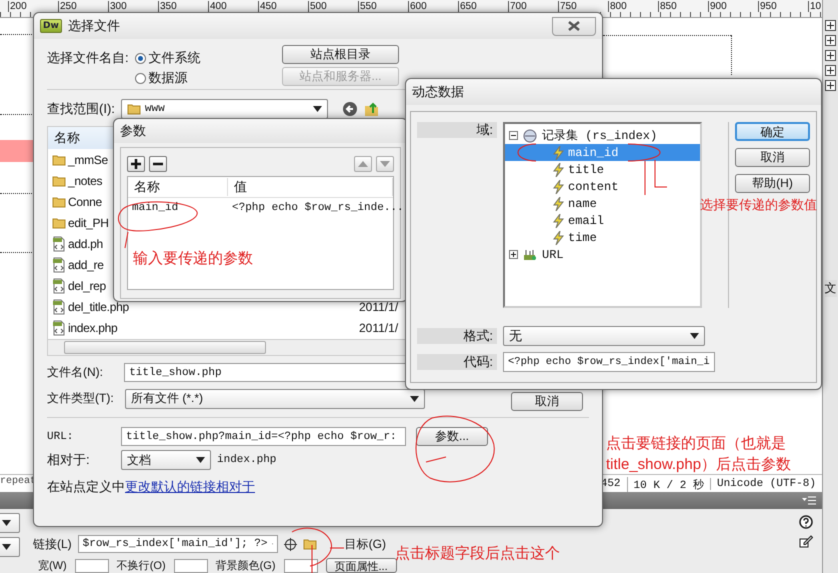 This screenshot has height=573, width=838. Describe the element at coordinates (166, 460) in the screenshot. I see `relative-dropdown: 文档` at that location.